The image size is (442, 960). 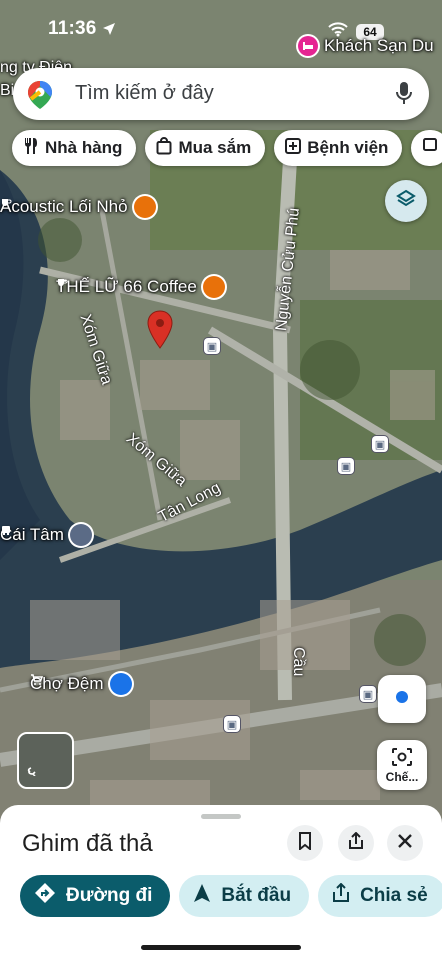 I want to click on chip-hospitals: Bệnh viện, so click(x=338, y=148).